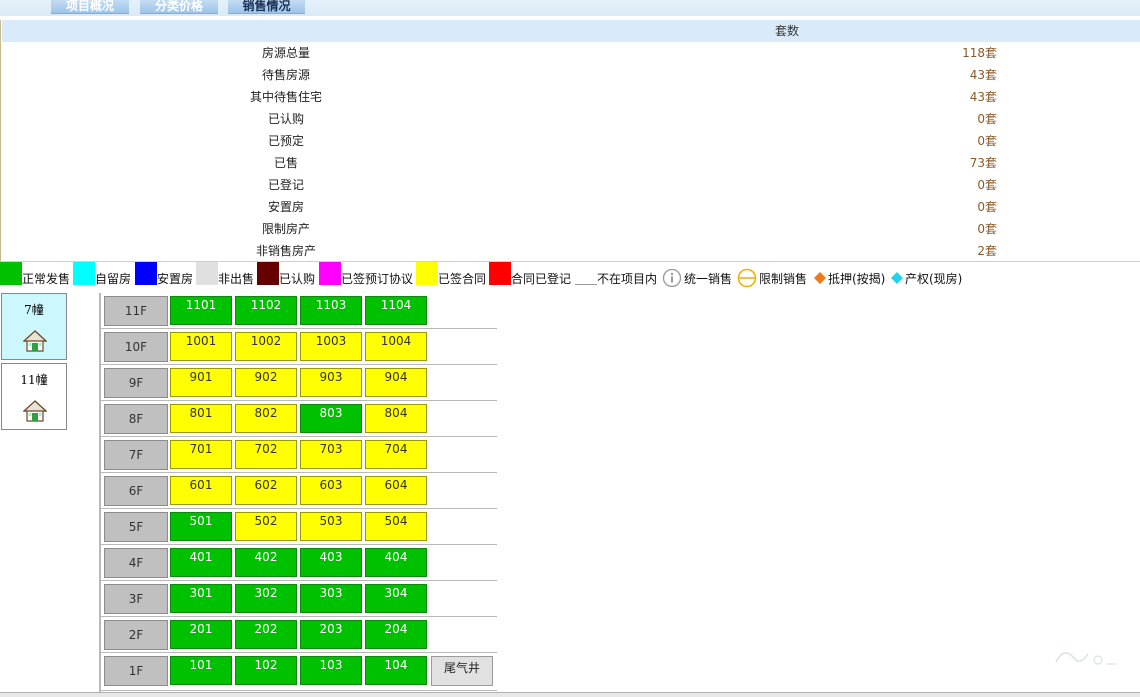  What do you see at coordinates (266, 598) in the screenshot?
I see `unit-cell: 302` at bounding box center [266, 598].